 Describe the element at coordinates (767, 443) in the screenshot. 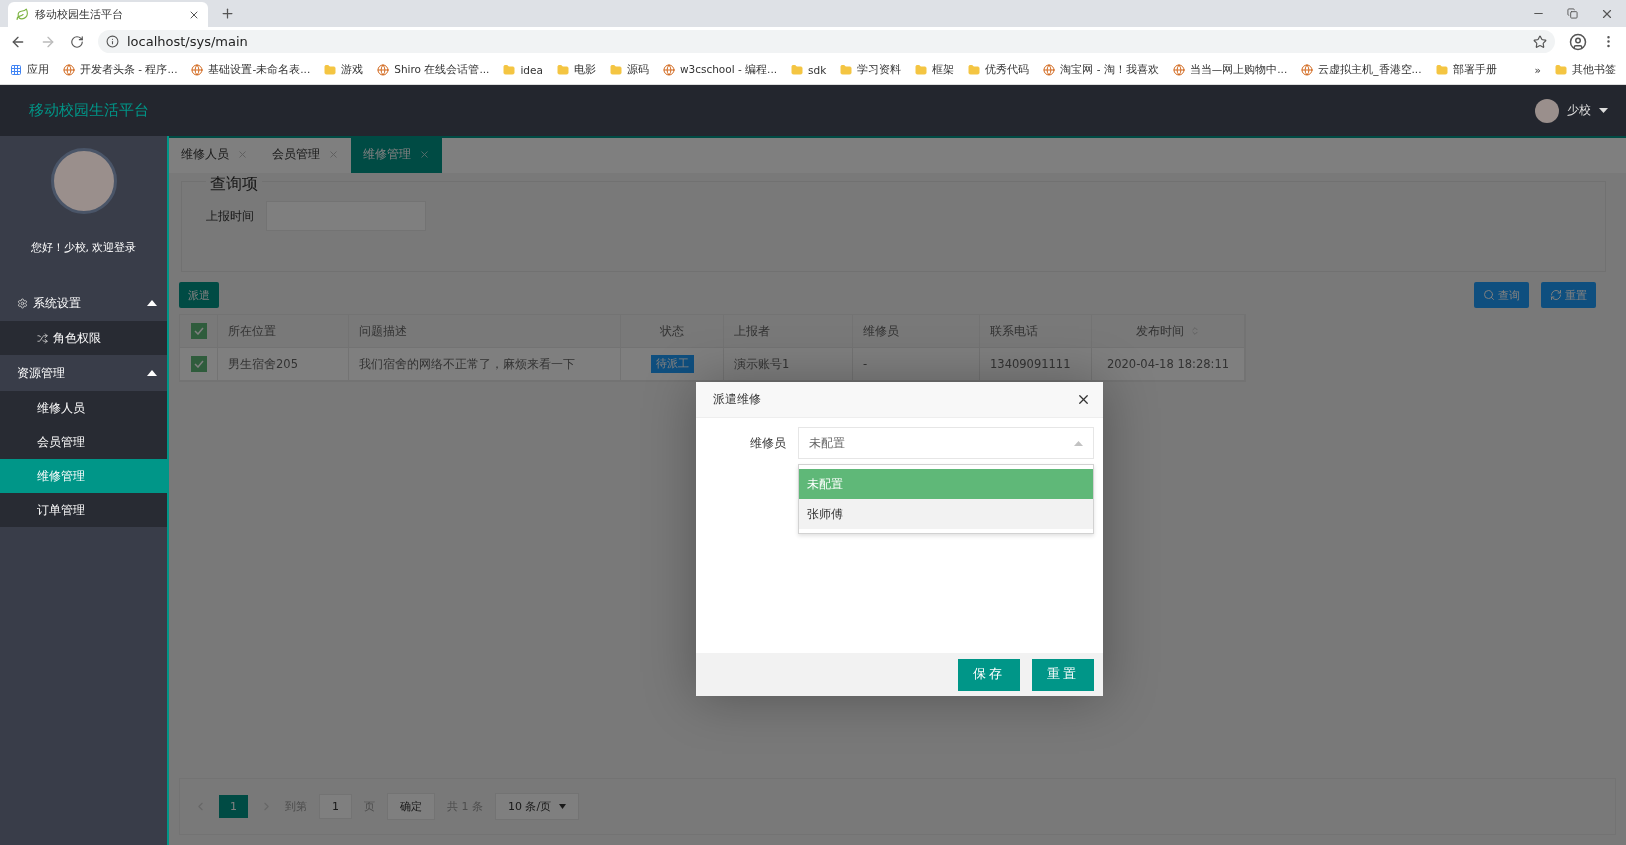

I see `field-label: 维修员` at that location.